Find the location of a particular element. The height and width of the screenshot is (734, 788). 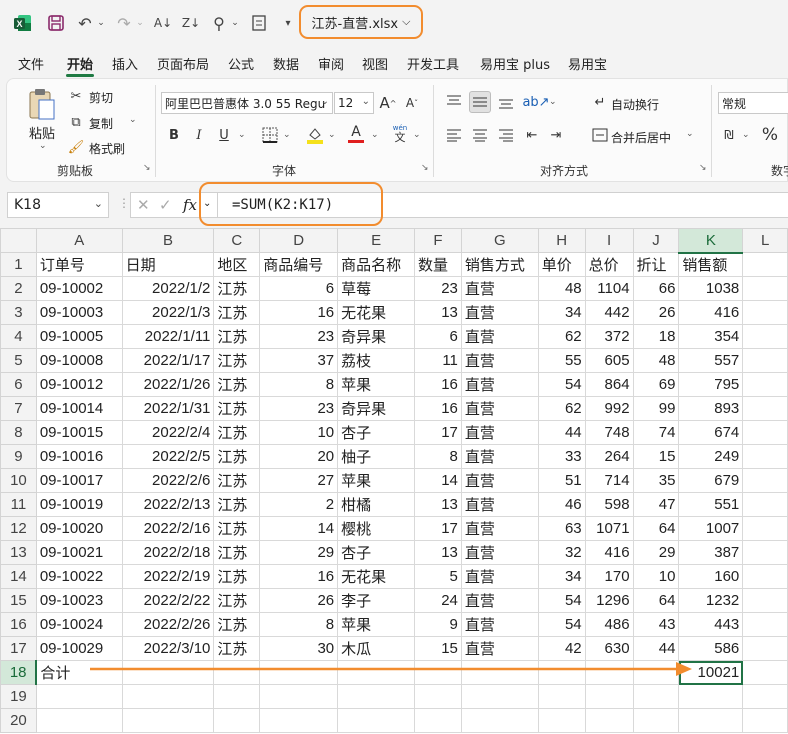

phonetic-char: 文 is located at coordinates (400, 137).